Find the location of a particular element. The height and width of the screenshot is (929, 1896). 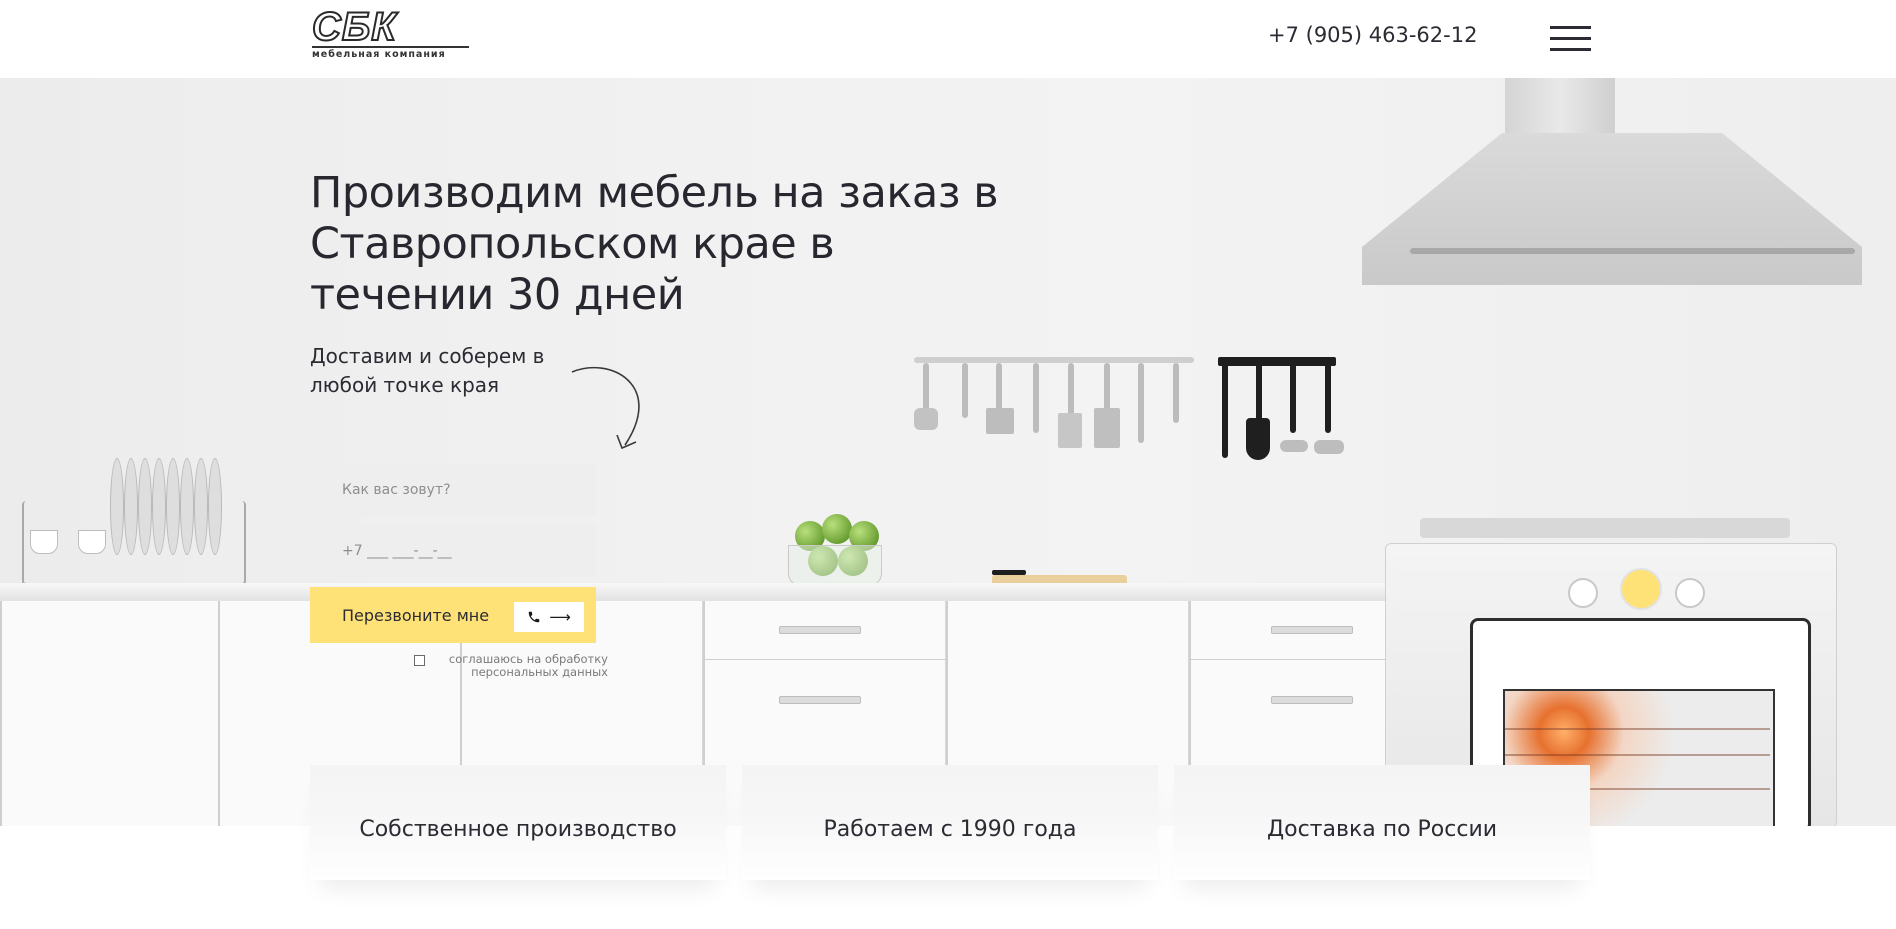

header-phone-link: +7 (905) 463-62-12 is located at coordinates (1372, 35).